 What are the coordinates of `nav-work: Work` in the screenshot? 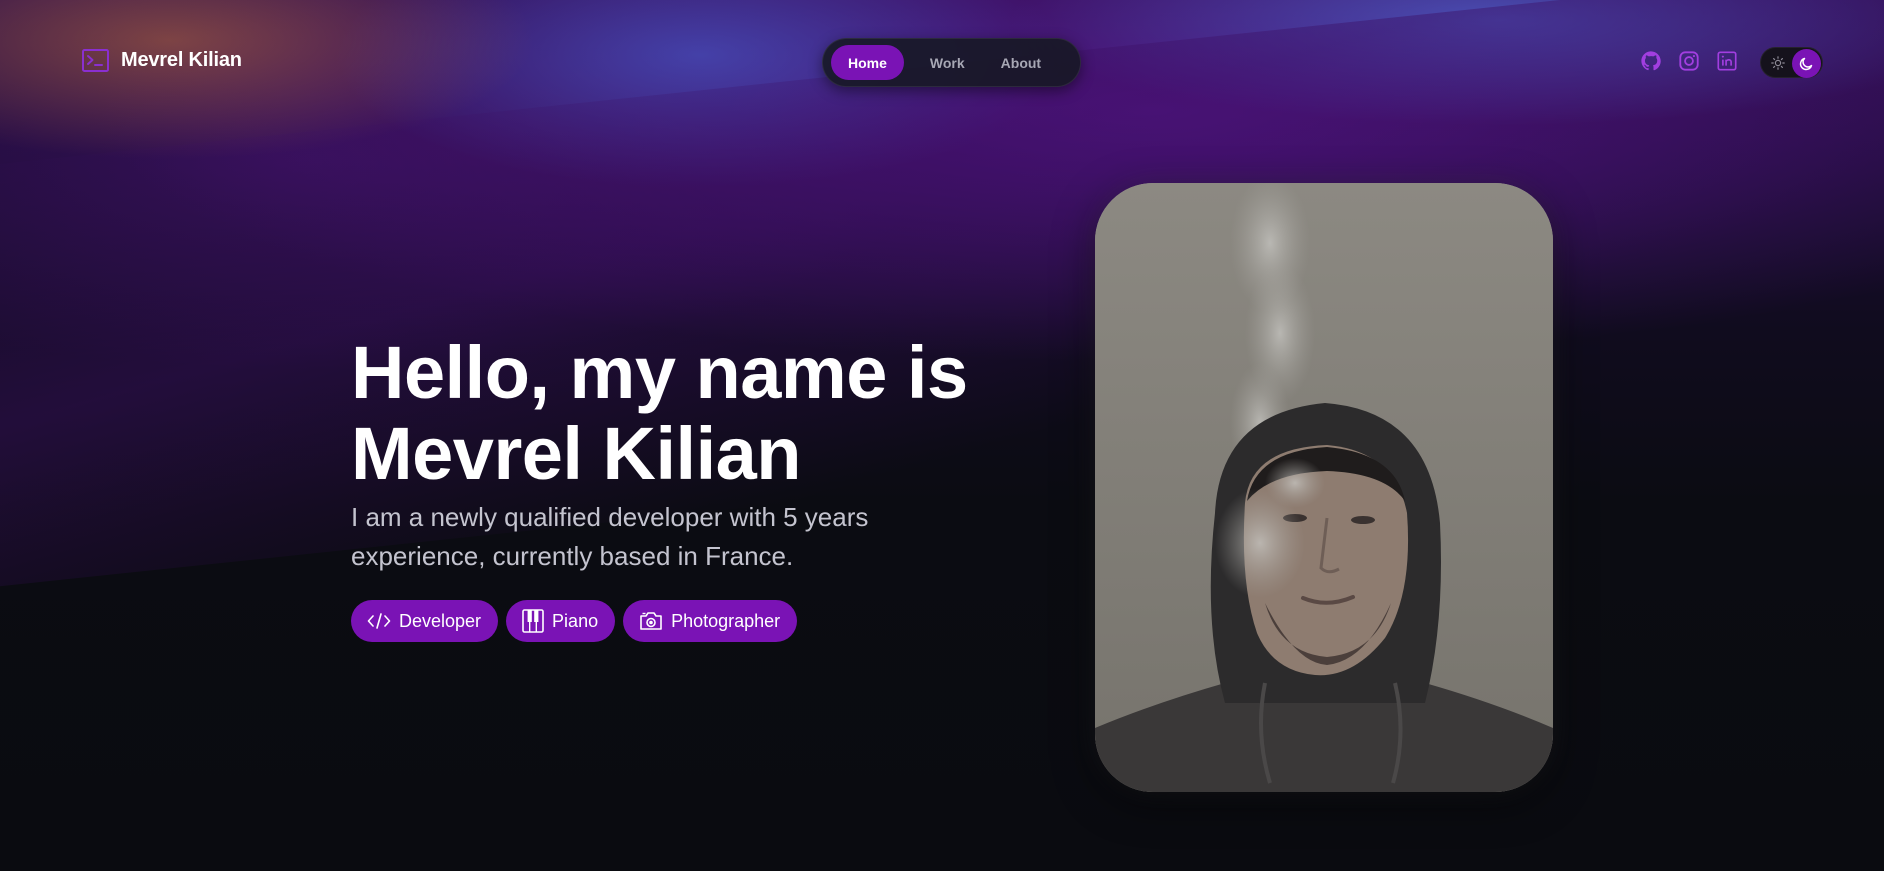 It's located at (947, 62).